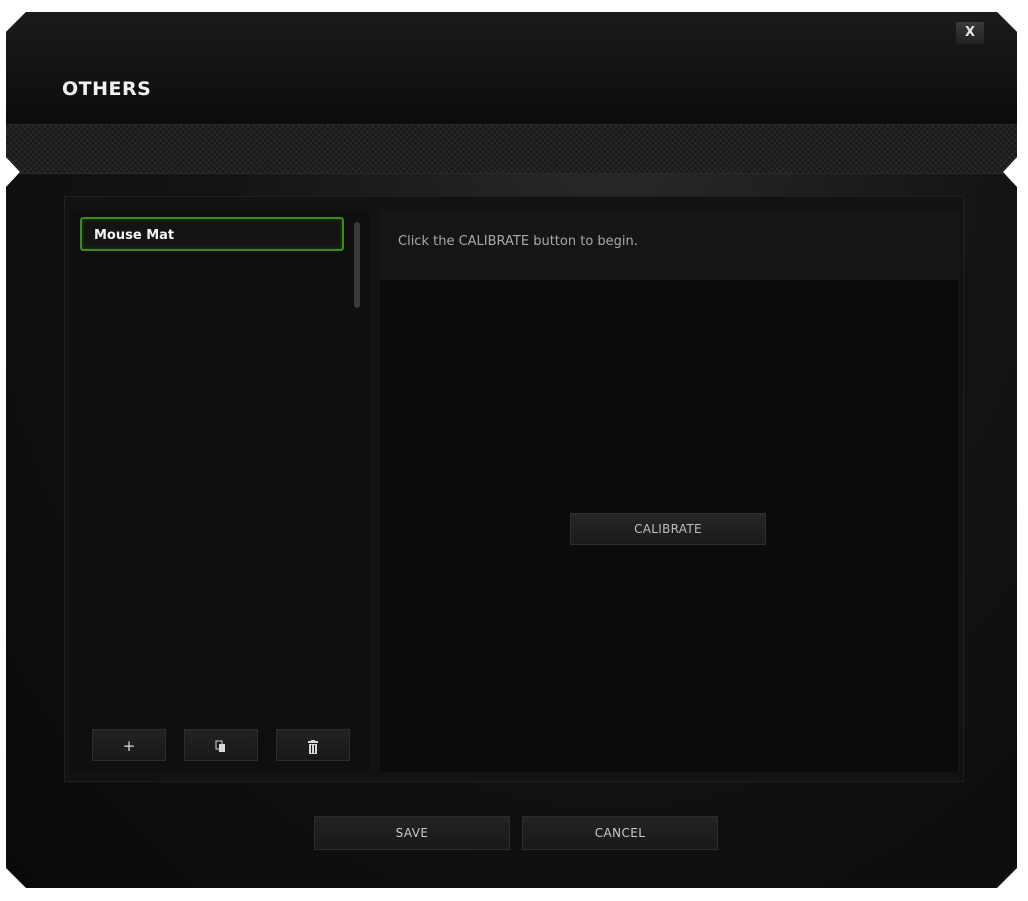 The image size is (1028, 901). Describe the element at coordinates (107, 89) in the screenshot. I see `page-title: OTHERS` at that location.